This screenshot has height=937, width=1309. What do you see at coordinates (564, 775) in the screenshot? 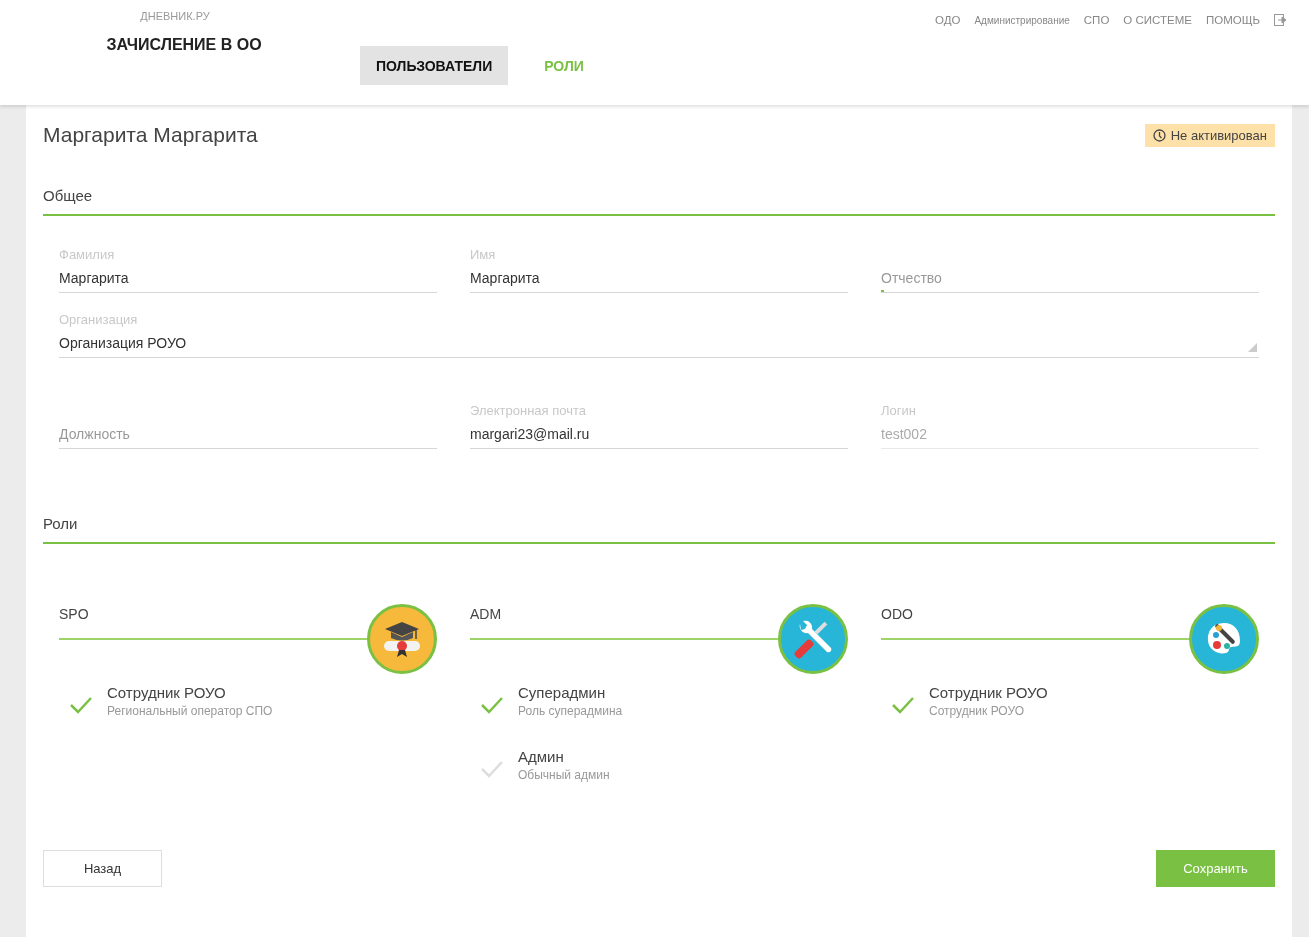
I see `role-description: Обычный админ` at bounding box center [564, 775].